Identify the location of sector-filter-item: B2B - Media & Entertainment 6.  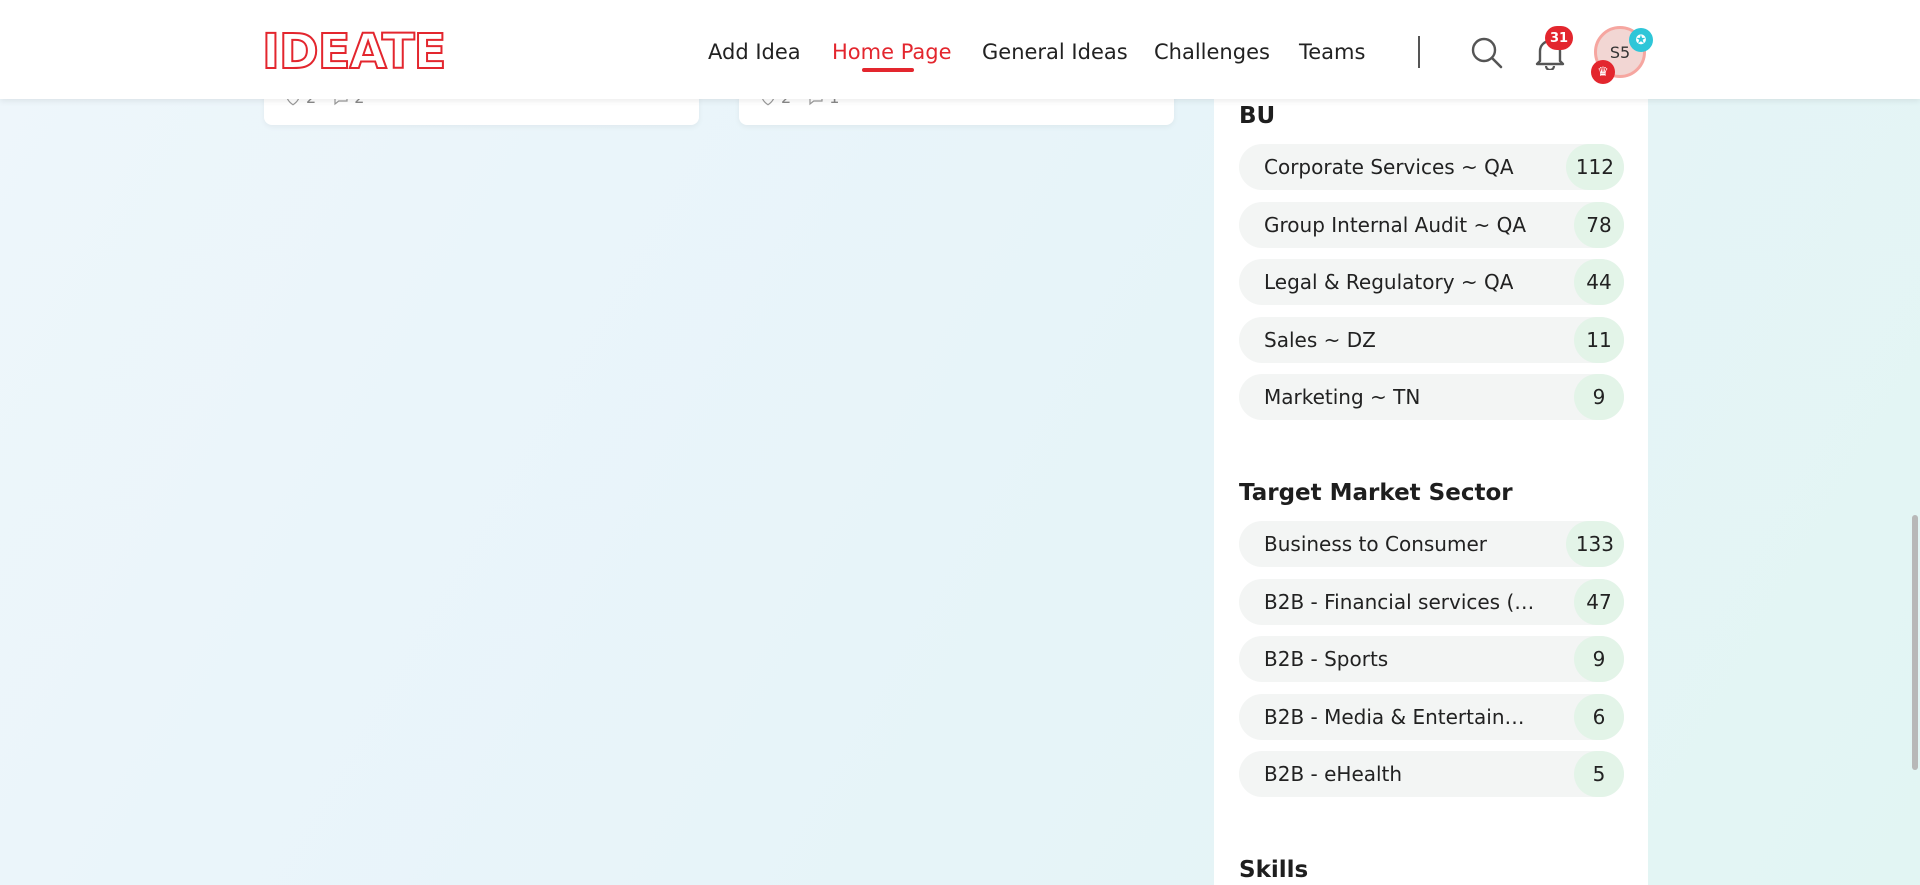
(1431, 717).